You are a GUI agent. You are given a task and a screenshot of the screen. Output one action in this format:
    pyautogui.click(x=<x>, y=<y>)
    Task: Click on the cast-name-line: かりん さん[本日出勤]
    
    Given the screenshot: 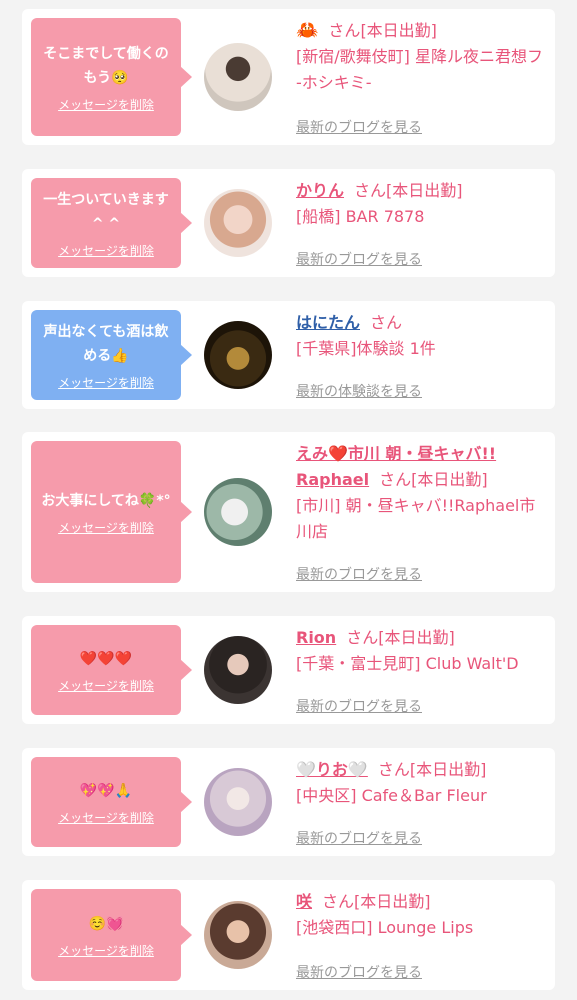 What is the action you would take?
    pyautogui.click(x=421, y=191)
    